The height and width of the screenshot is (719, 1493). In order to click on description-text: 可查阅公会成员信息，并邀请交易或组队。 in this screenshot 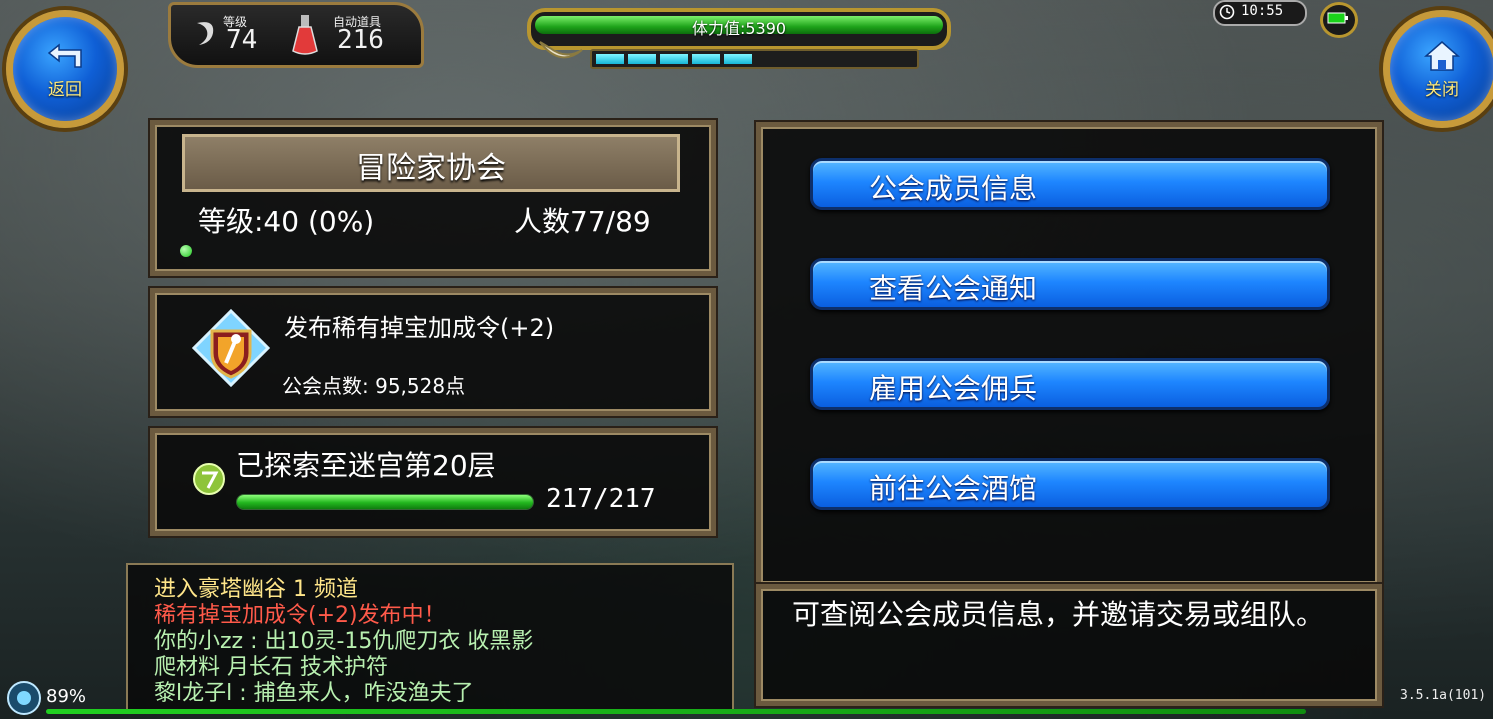, I will do `click(1058, 614)`.